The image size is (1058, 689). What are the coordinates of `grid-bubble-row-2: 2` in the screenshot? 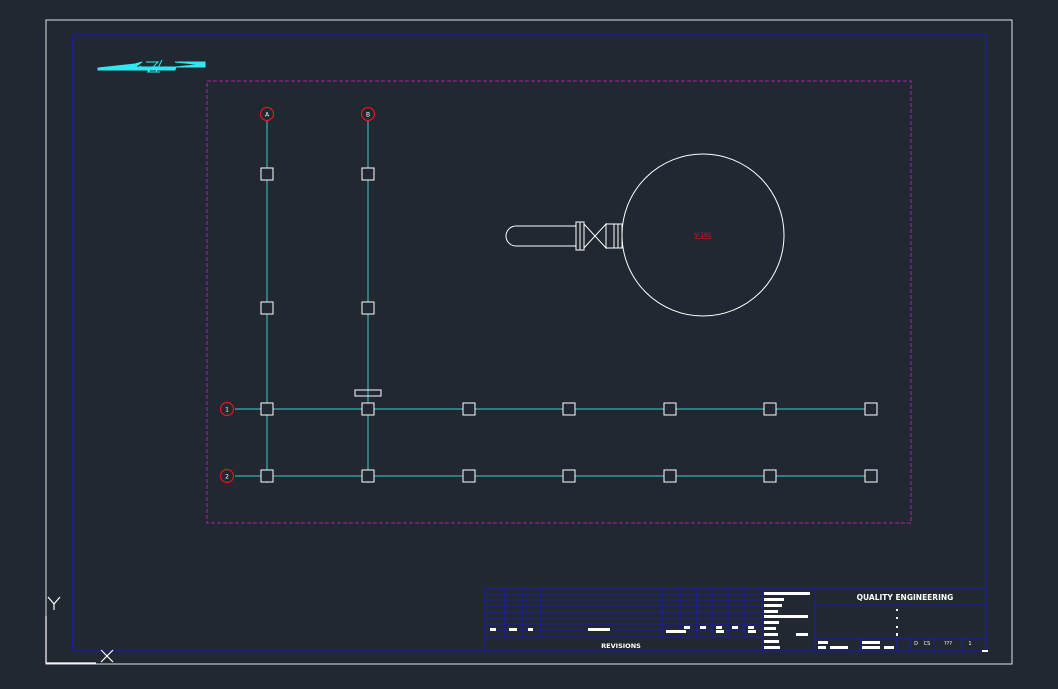 It's located at (227, 476).